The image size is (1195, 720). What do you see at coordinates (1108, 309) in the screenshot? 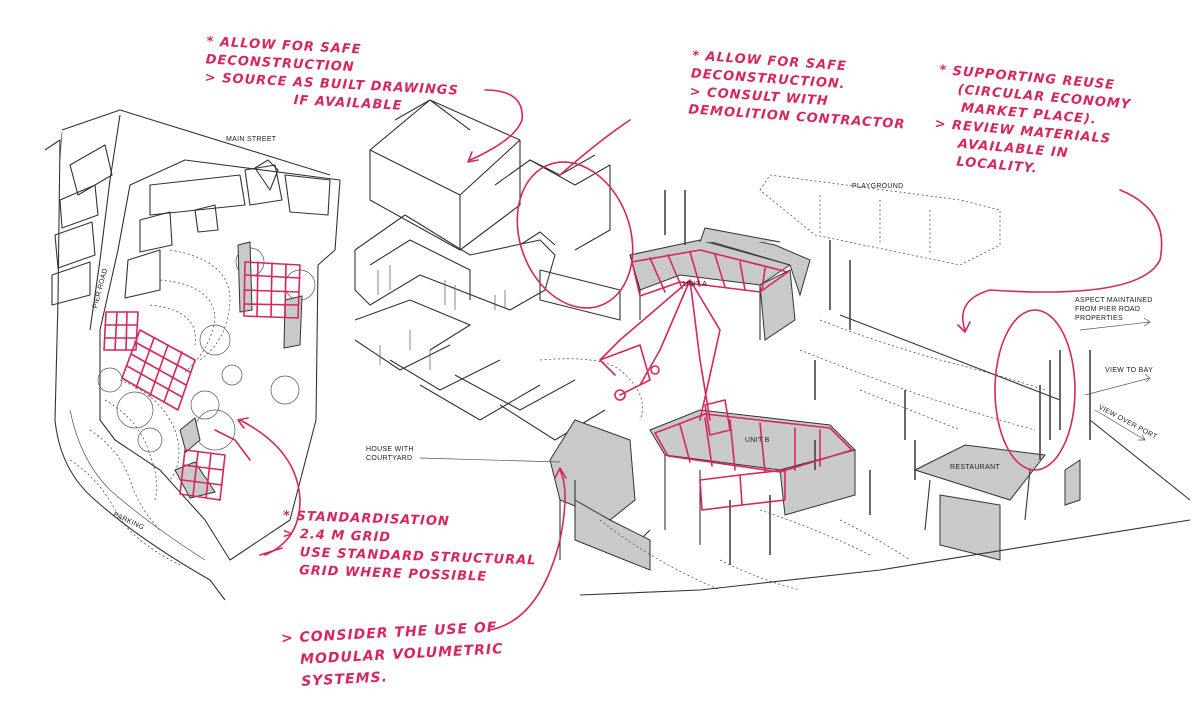
I see `aspect-label-line-2: FROM PIER ROAD` at bounding box center [1108, 309].